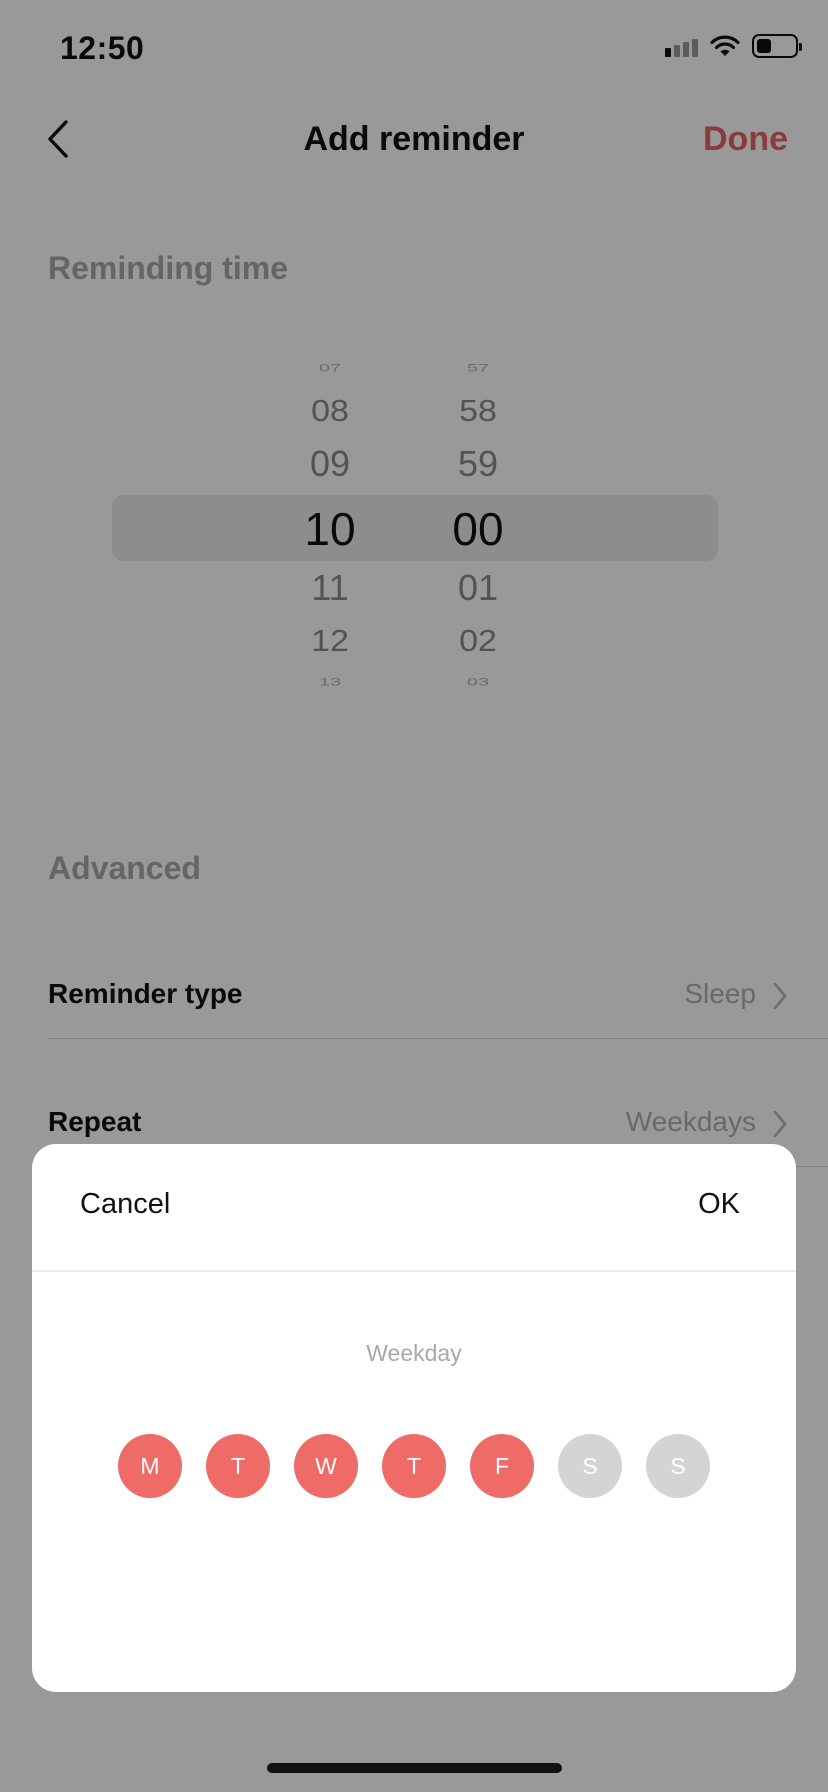  Describe the element at coordinates (590, 1466) in the screenshot. I see `day-toggle-saturday: S` at that location.